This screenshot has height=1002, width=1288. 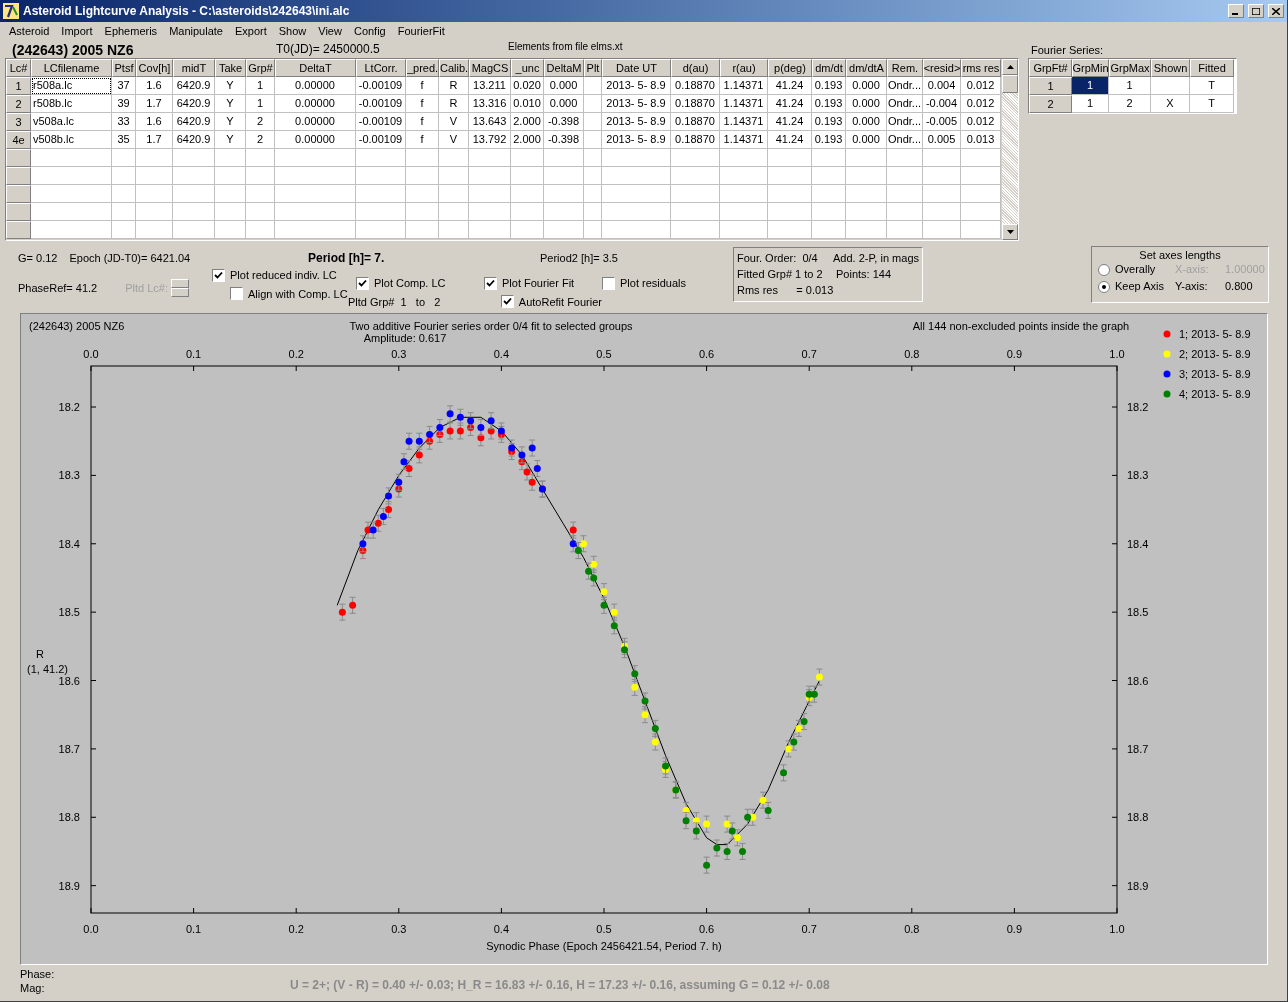 I want to click on table-cell: R, so click(x=454, y=104).